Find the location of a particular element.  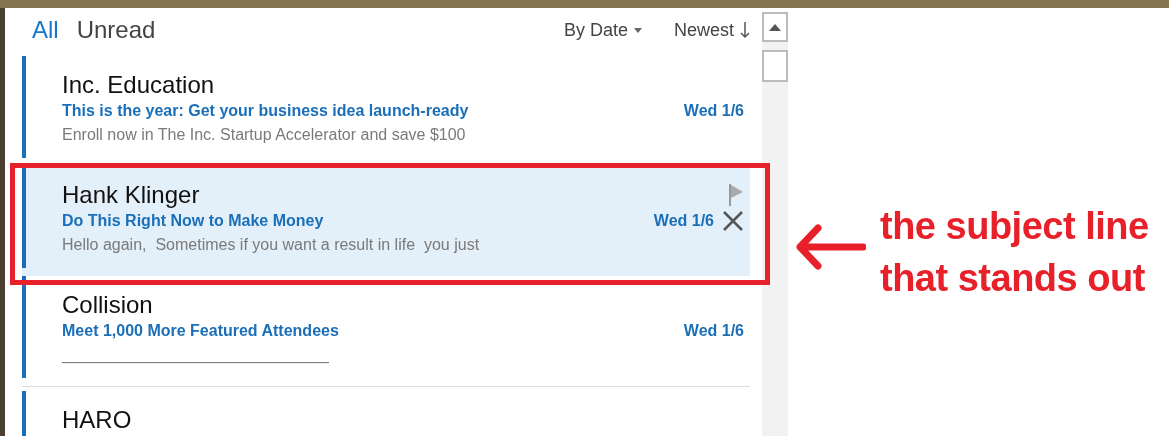

up-arrow-icon is located at coordinates (775, 27).